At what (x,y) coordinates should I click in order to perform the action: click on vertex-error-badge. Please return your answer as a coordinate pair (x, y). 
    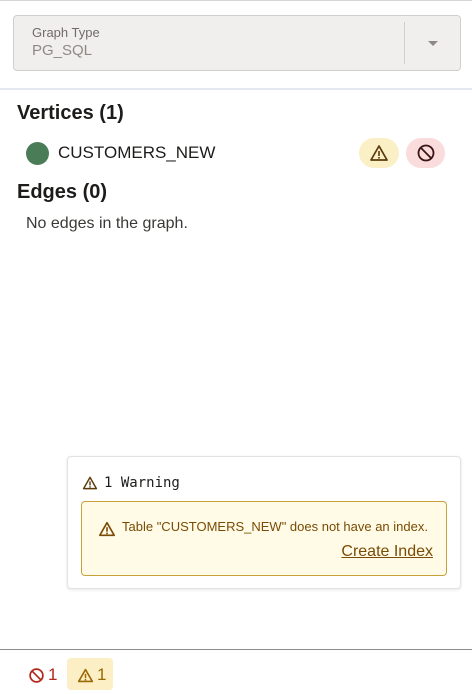
    Looking at the image, I should click on (425, 153).